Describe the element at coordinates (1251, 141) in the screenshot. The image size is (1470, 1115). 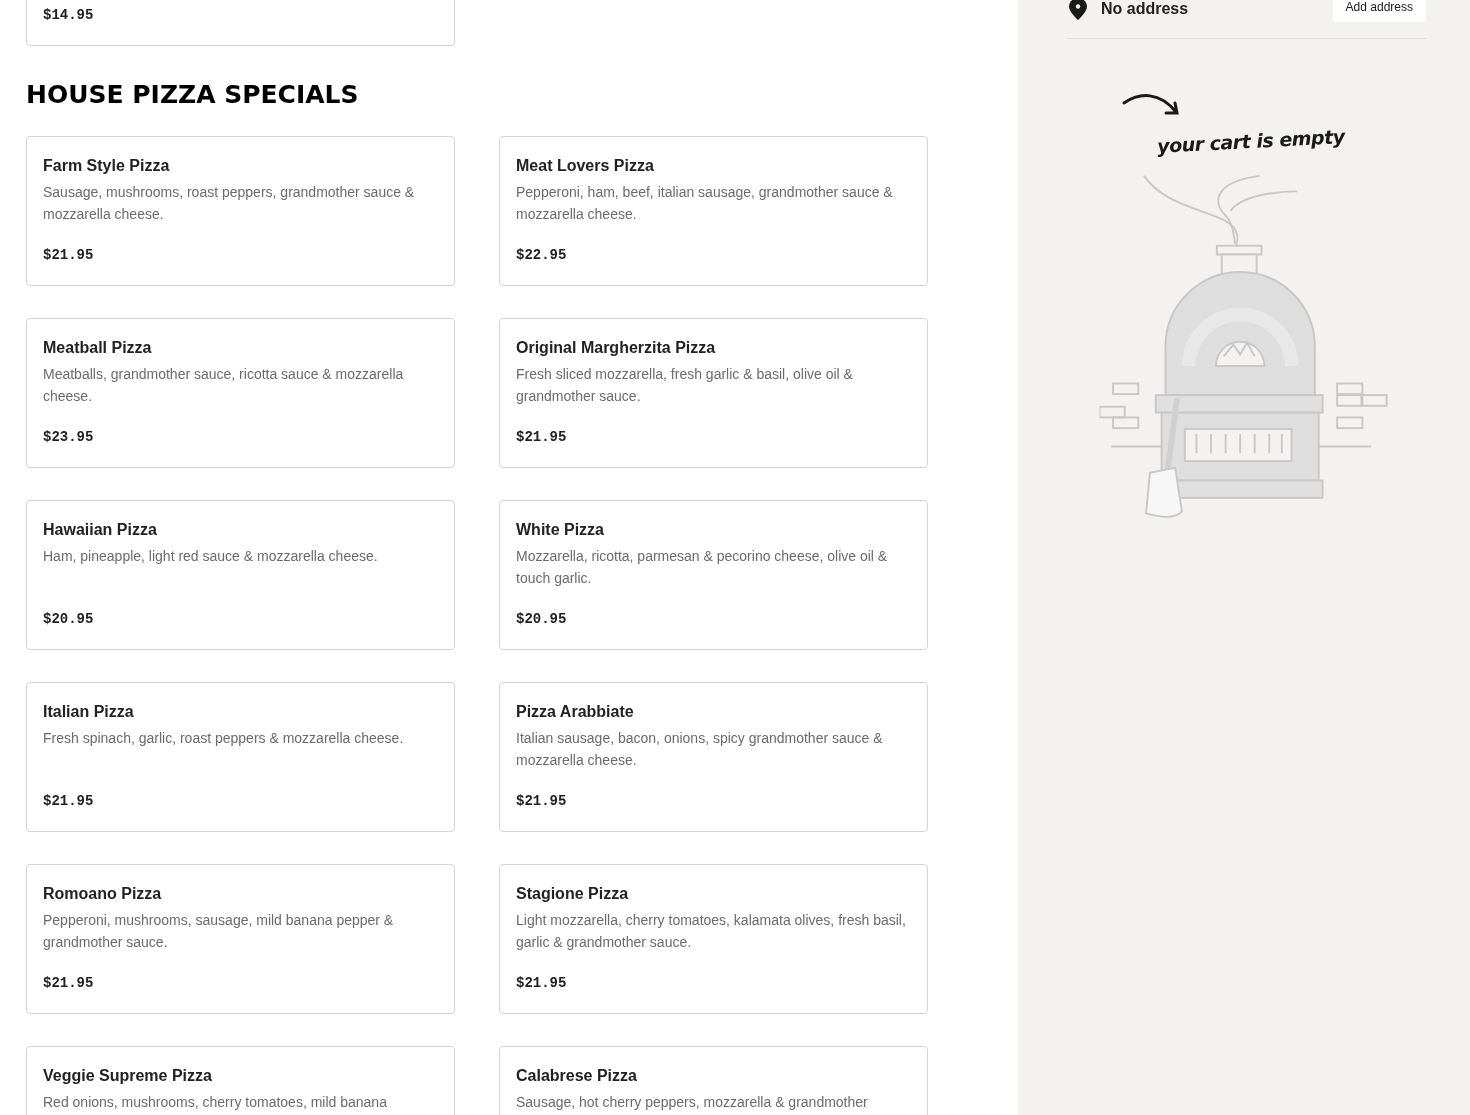
I see `empty-cart-message: your cart is empty` at that location.